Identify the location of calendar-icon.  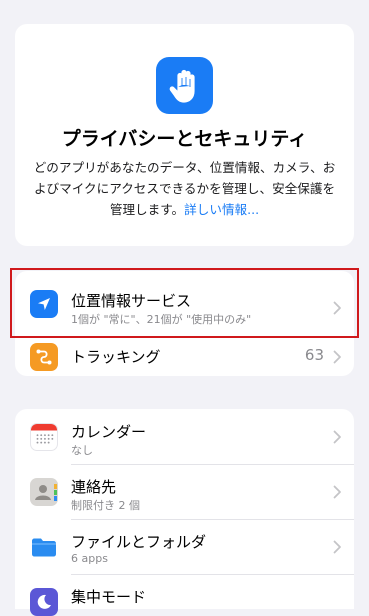
(44, 437).